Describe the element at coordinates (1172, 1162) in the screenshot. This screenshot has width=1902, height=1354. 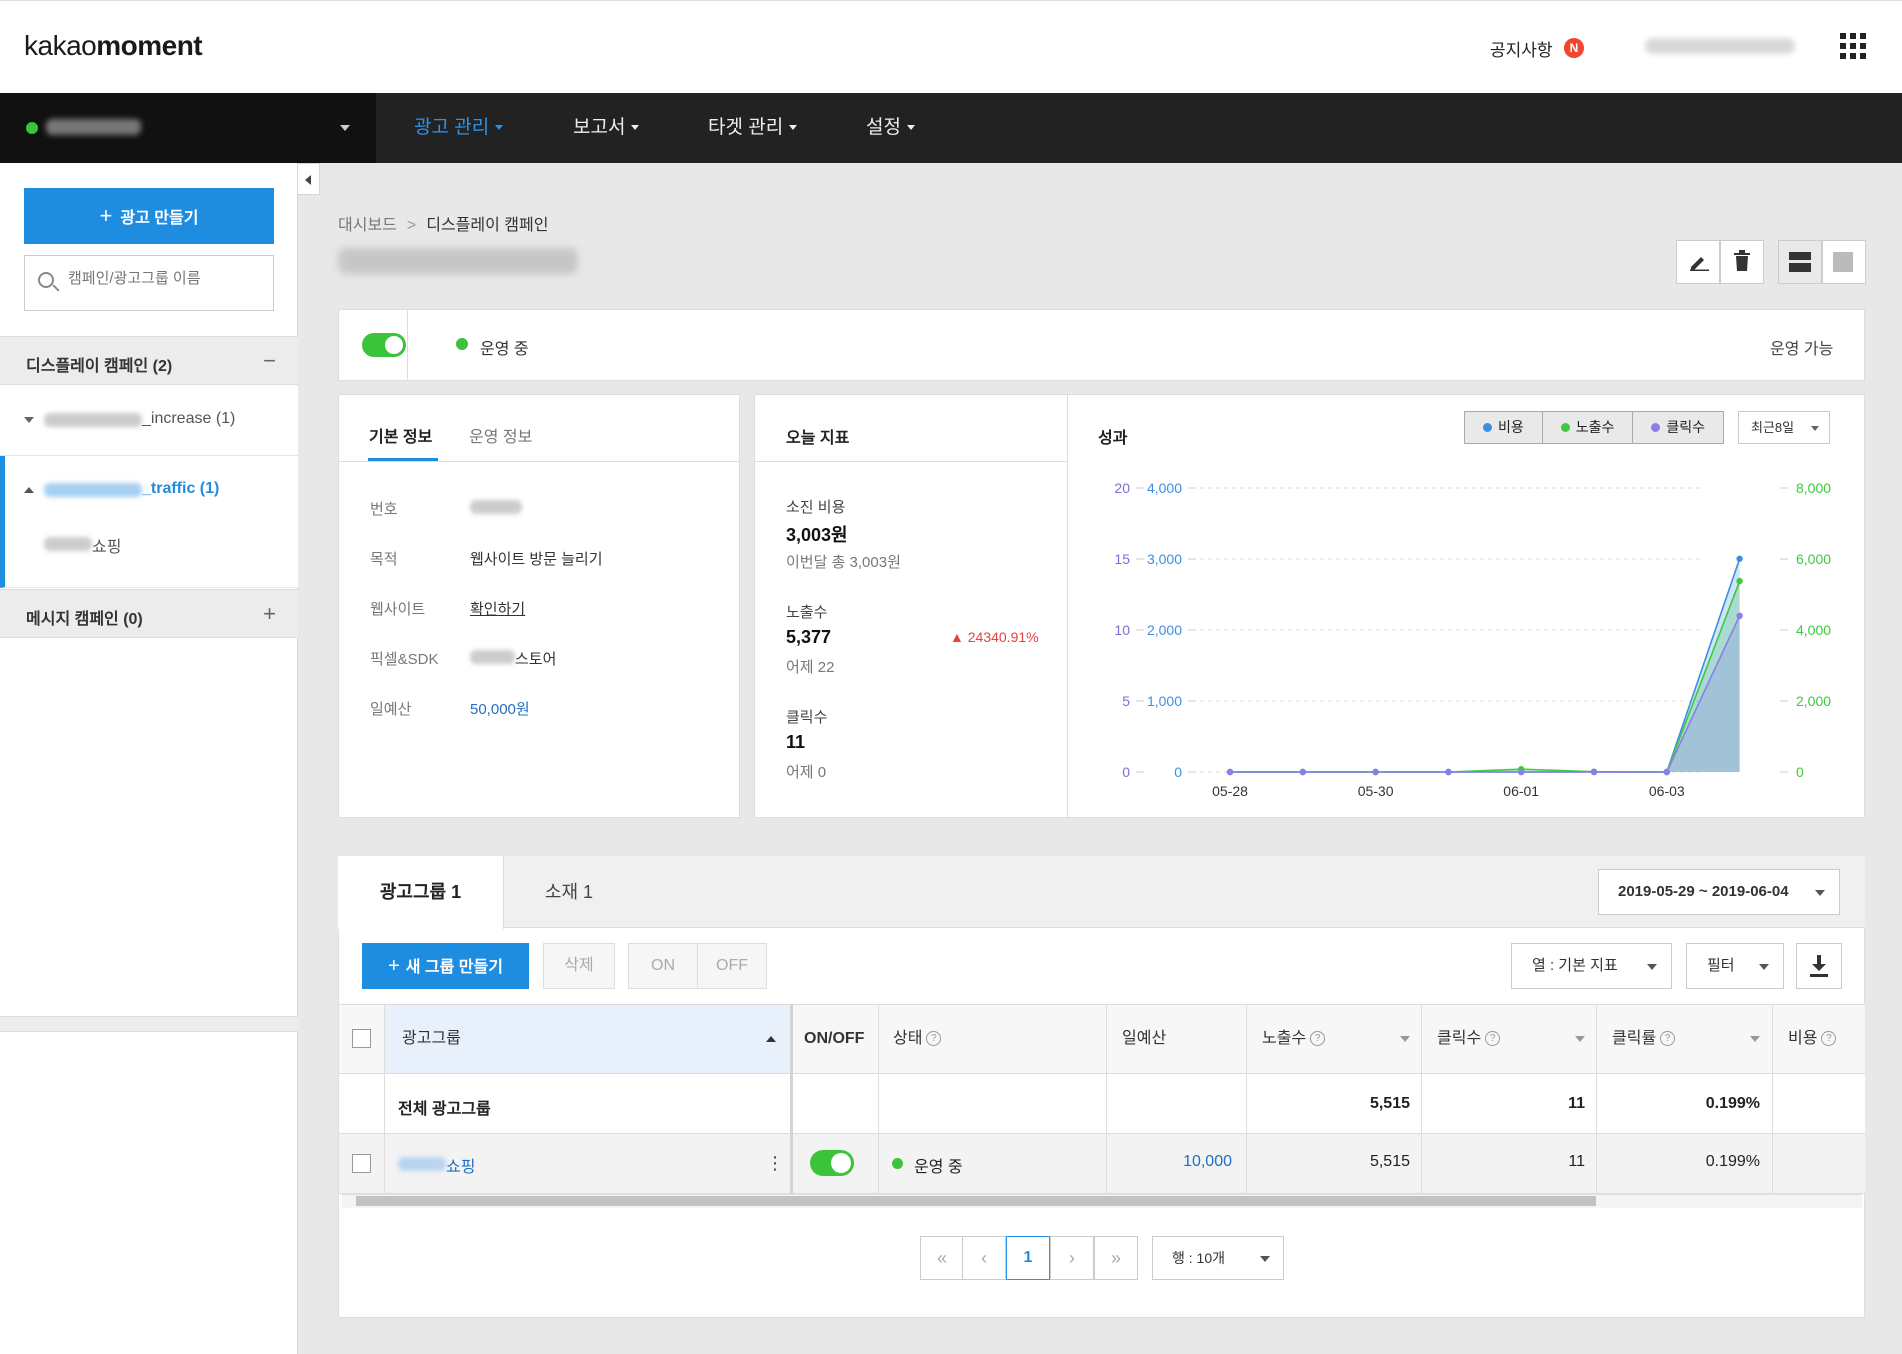
I see `row-daily-budget: 10,000` at that location.